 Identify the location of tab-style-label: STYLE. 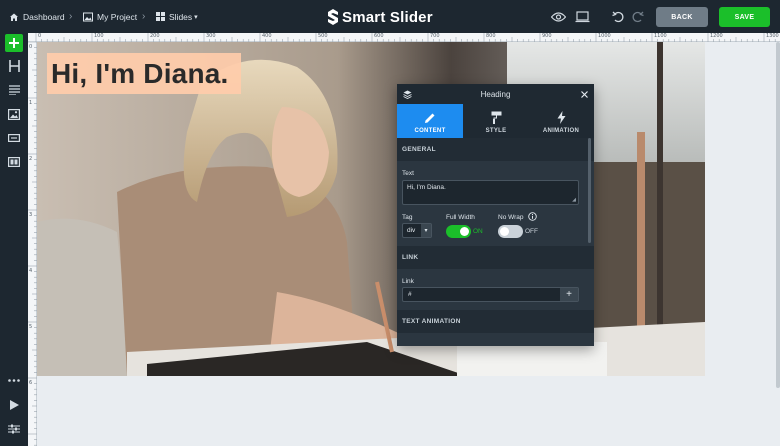
(496, 131).